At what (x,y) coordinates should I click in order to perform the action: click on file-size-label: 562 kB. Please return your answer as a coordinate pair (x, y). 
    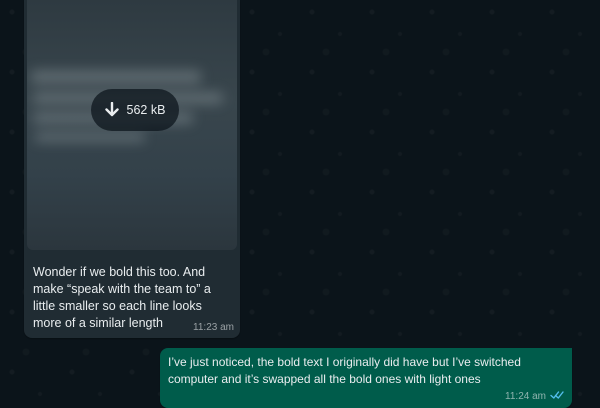
    Looking at the image, I should click on (146, 110).